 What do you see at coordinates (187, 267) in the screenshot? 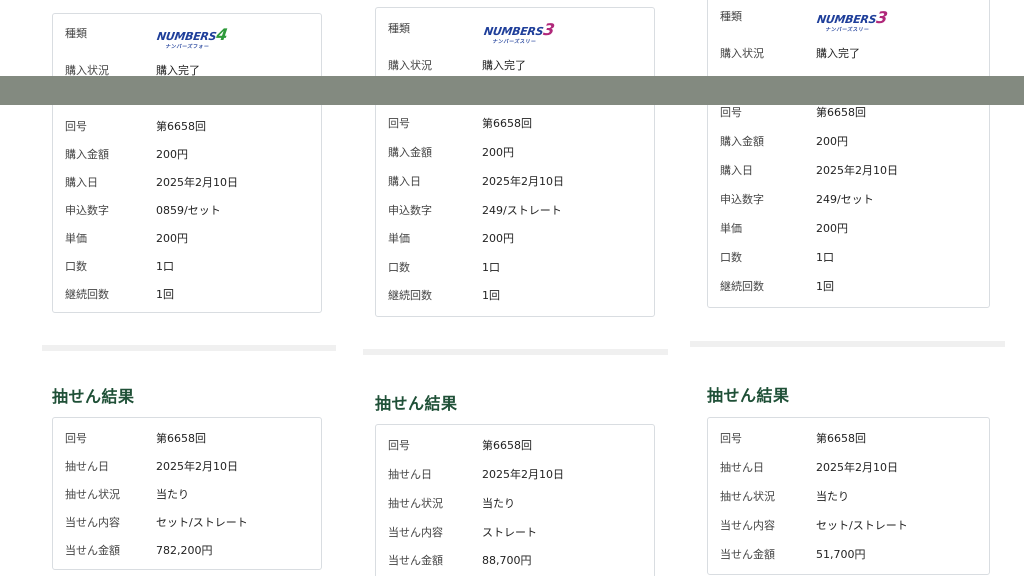
I see `row-count: 口数 1口` at bounding box center [187, 267].